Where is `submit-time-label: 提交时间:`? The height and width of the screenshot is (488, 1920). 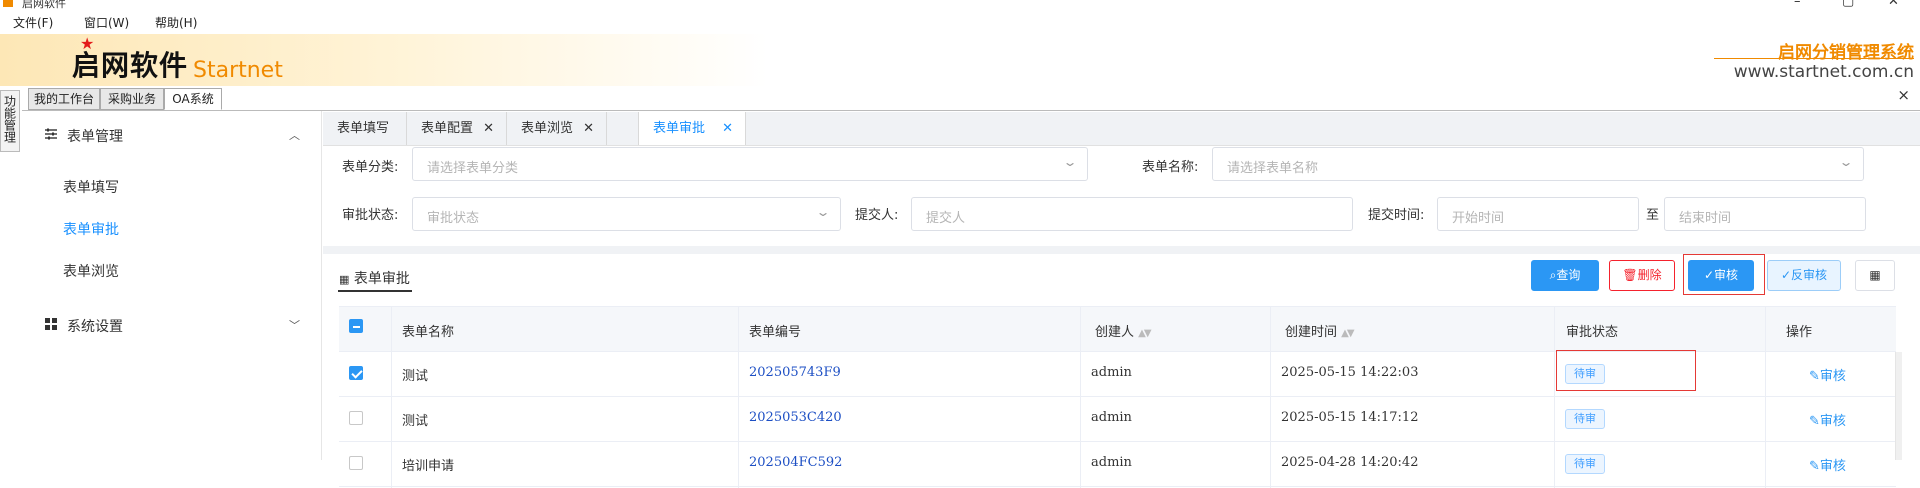 submit-time-label: 提交时间: is located at coordinates (1396, 215).